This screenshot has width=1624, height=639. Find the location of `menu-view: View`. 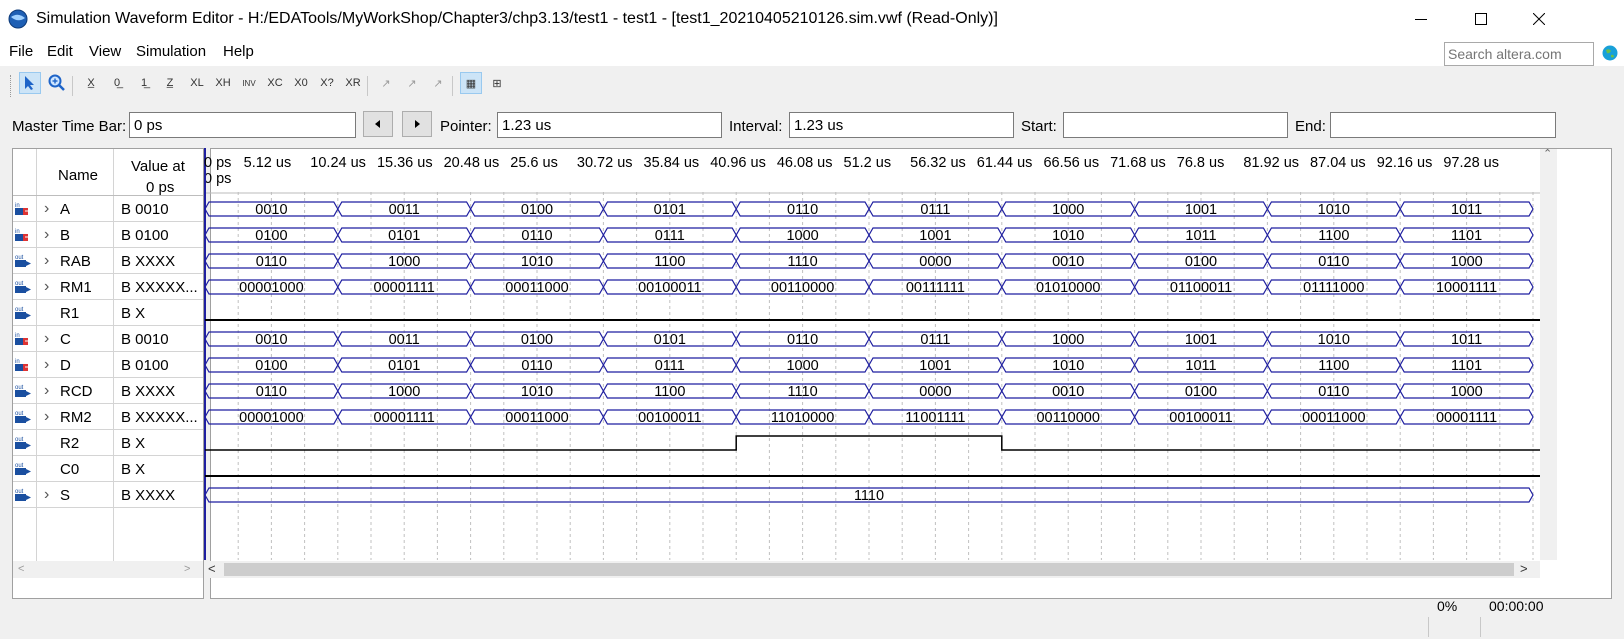

menu-view: View is located at coordinates (105, 51).